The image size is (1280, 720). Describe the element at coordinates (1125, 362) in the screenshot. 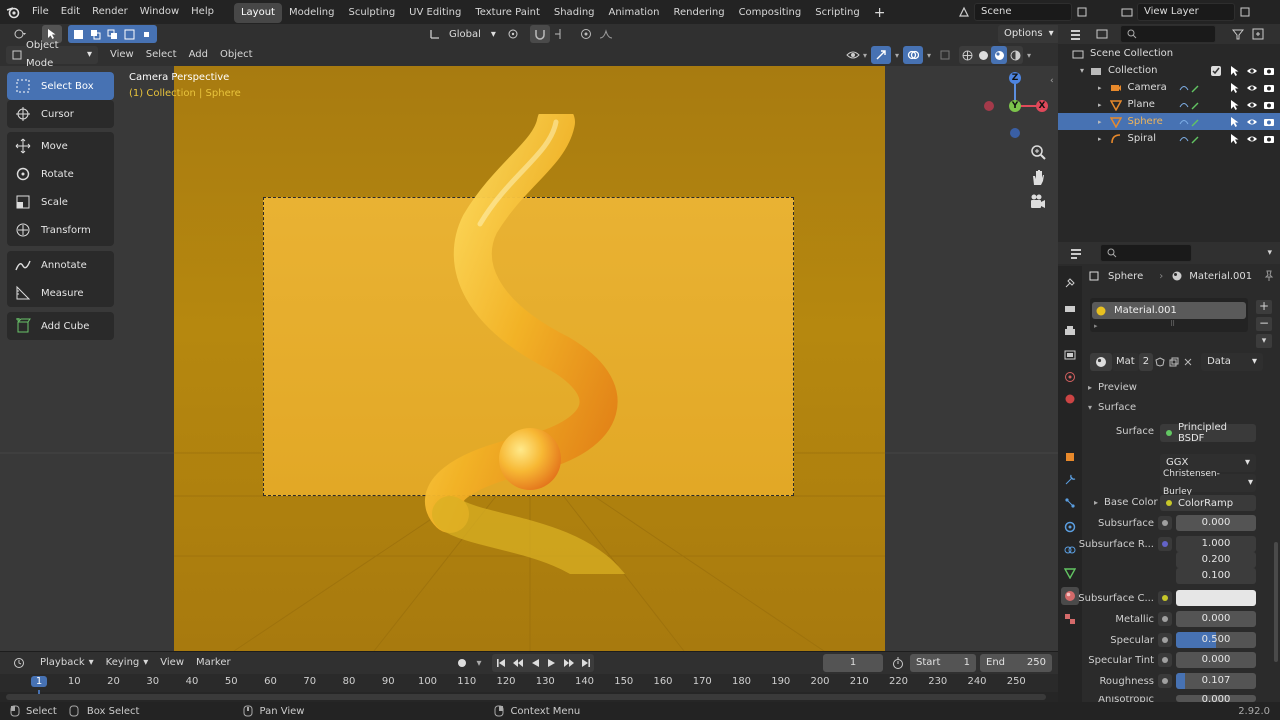

I see `material-name-field: Mat` at that location.